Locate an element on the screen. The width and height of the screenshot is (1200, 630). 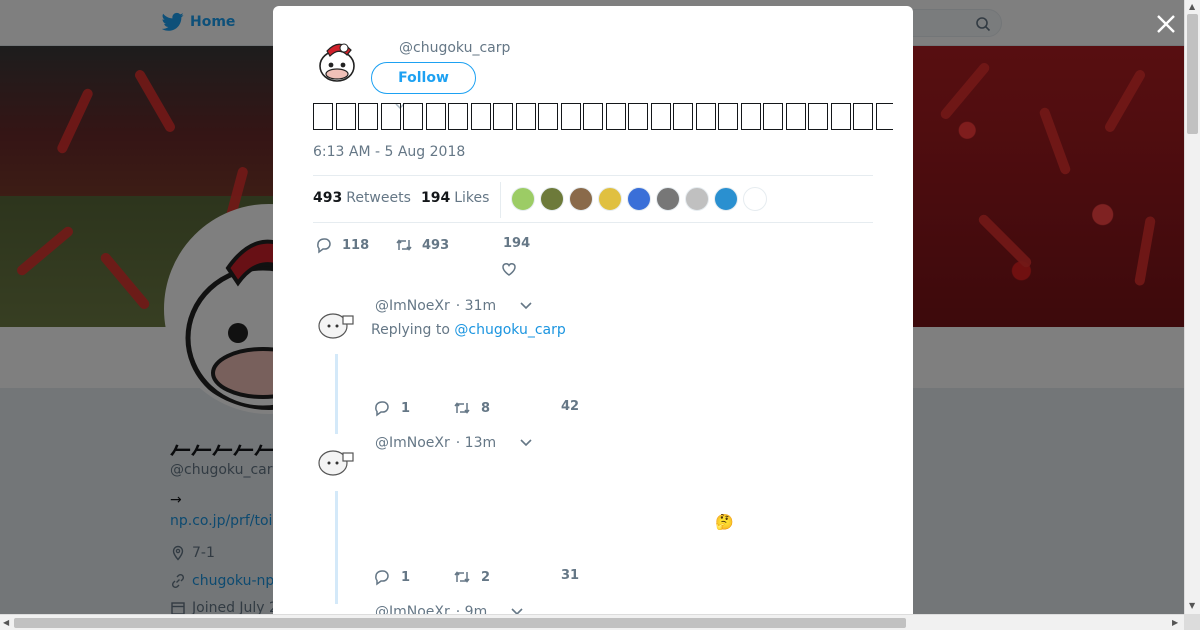
replying-to-prefix: Replying to is located at coordinates (410, 330).